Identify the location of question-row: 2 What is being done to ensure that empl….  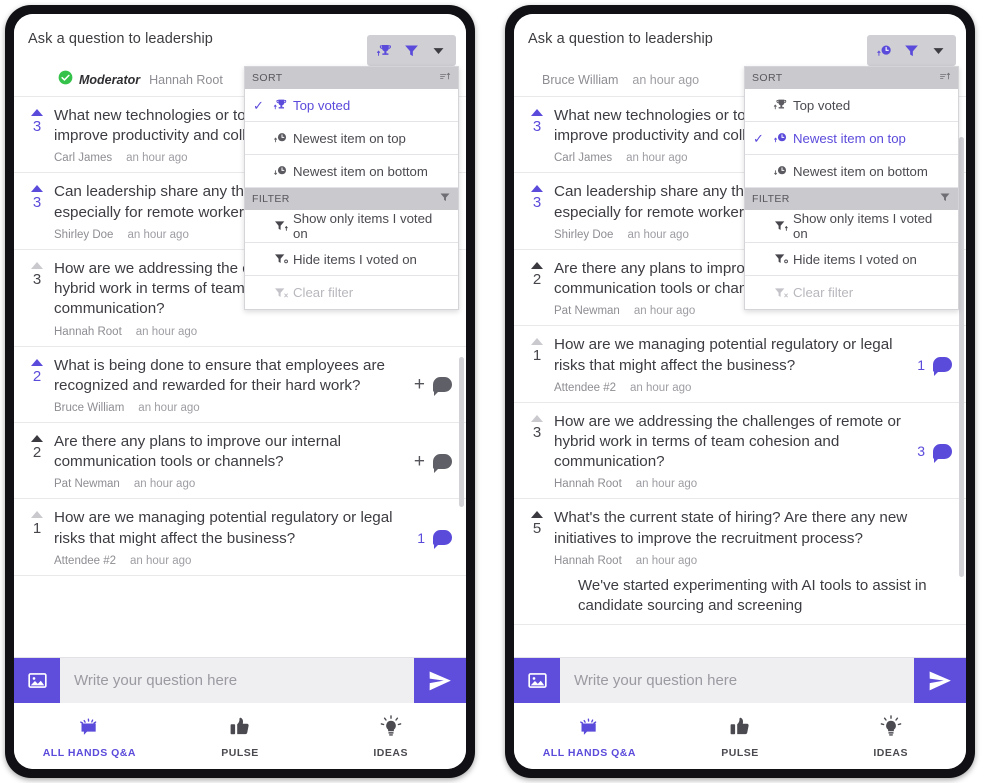
(240, 384).